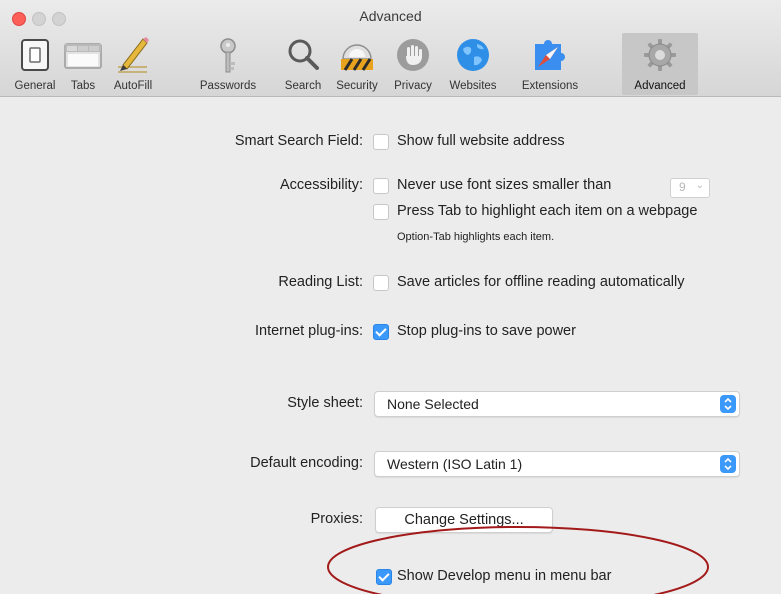 The width and height of the screenshot is (781, 594). Describe the element at coordinates (381, 186) in the screenshot. I see `min-font-size-checkbox` at that location.